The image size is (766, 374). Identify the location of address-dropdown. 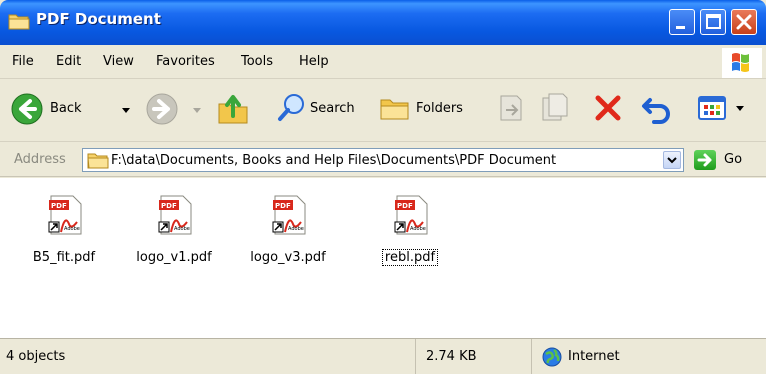
(672, 160).